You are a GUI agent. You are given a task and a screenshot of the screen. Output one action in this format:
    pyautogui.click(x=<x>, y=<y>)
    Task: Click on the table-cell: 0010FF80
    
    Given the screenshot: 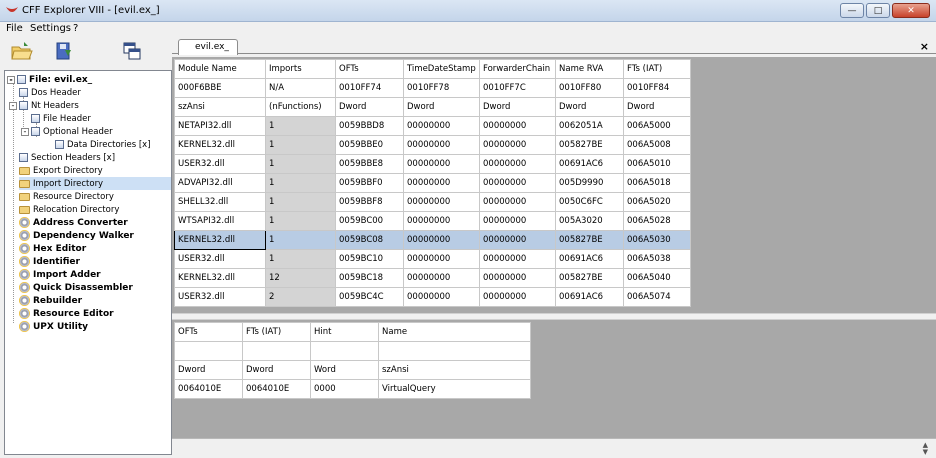 What is the action you would take?
    pyautogui.click(x=589, y=88)
    